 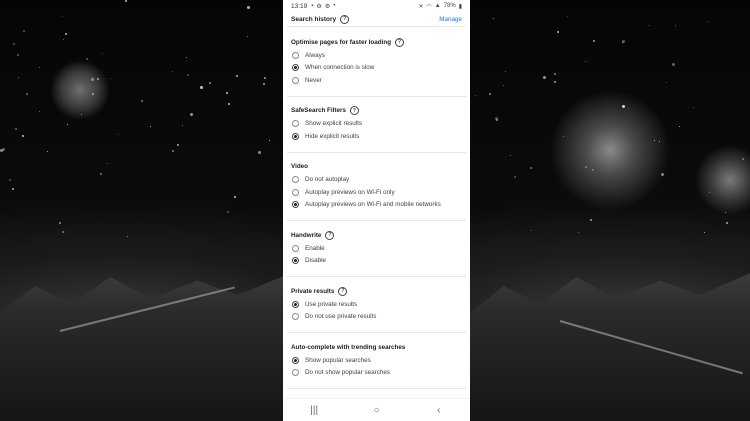 I want to click on radio-option-label: Show explicit results, so click(x=334, y=124).